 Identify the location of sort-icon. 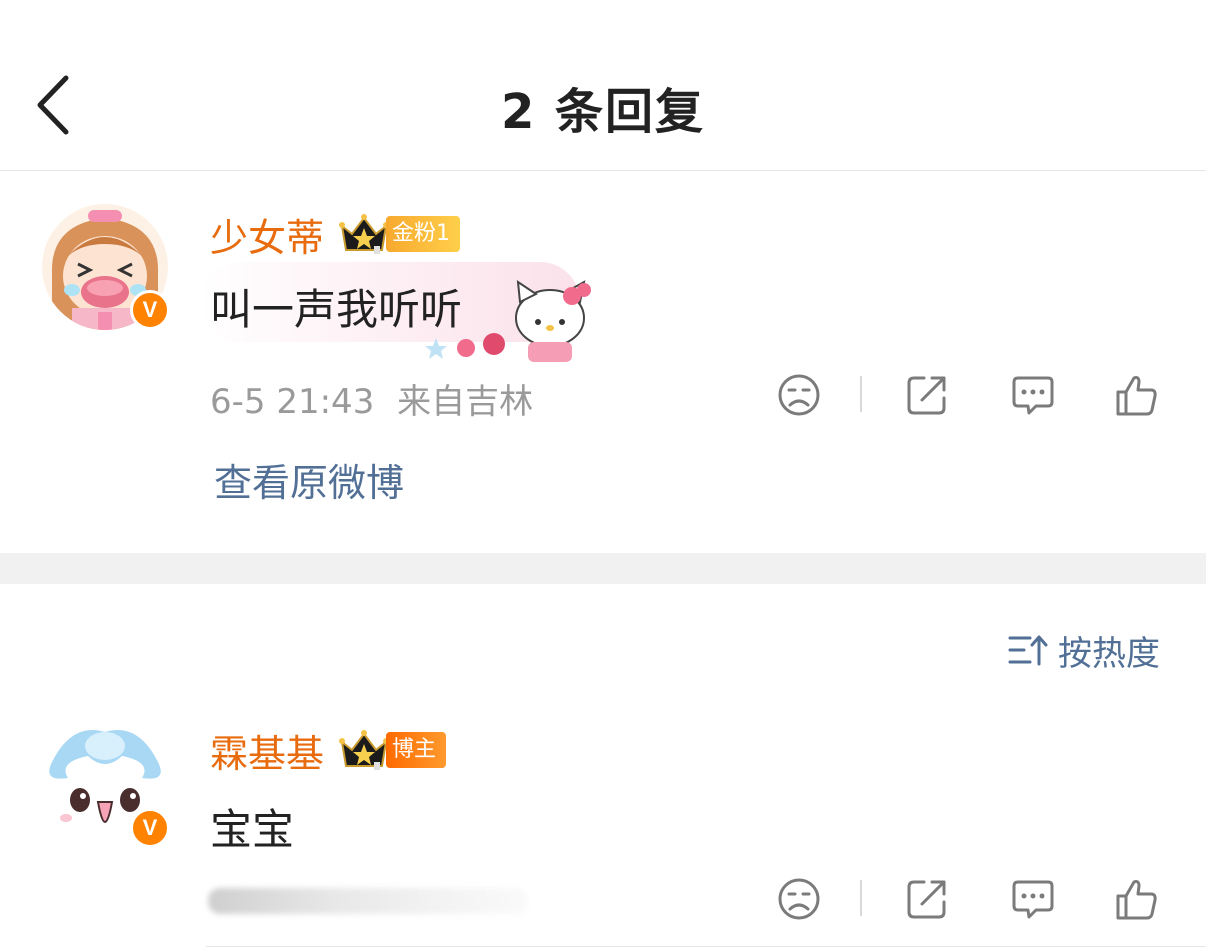
(1028, 650).